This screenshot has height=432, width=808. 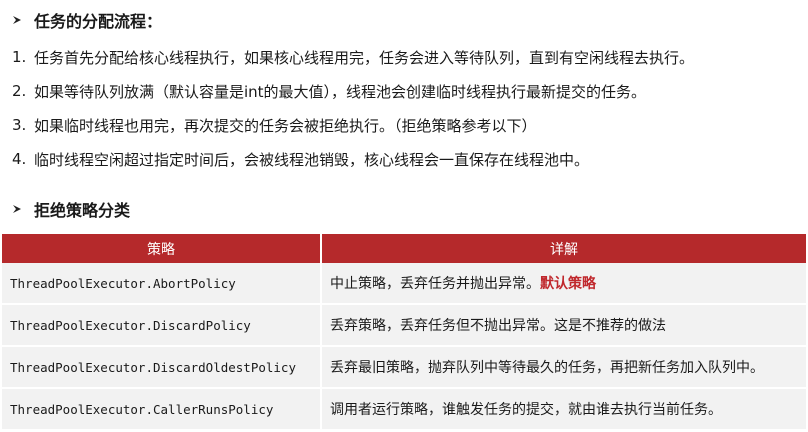 What do you see at coordinates (498, 326) in the screenshot?
I see `policy-detail-text: 丢弃策略，丢弃任务但不抛出异常。这是不推荐的做法` at bounding box center [498, 326].